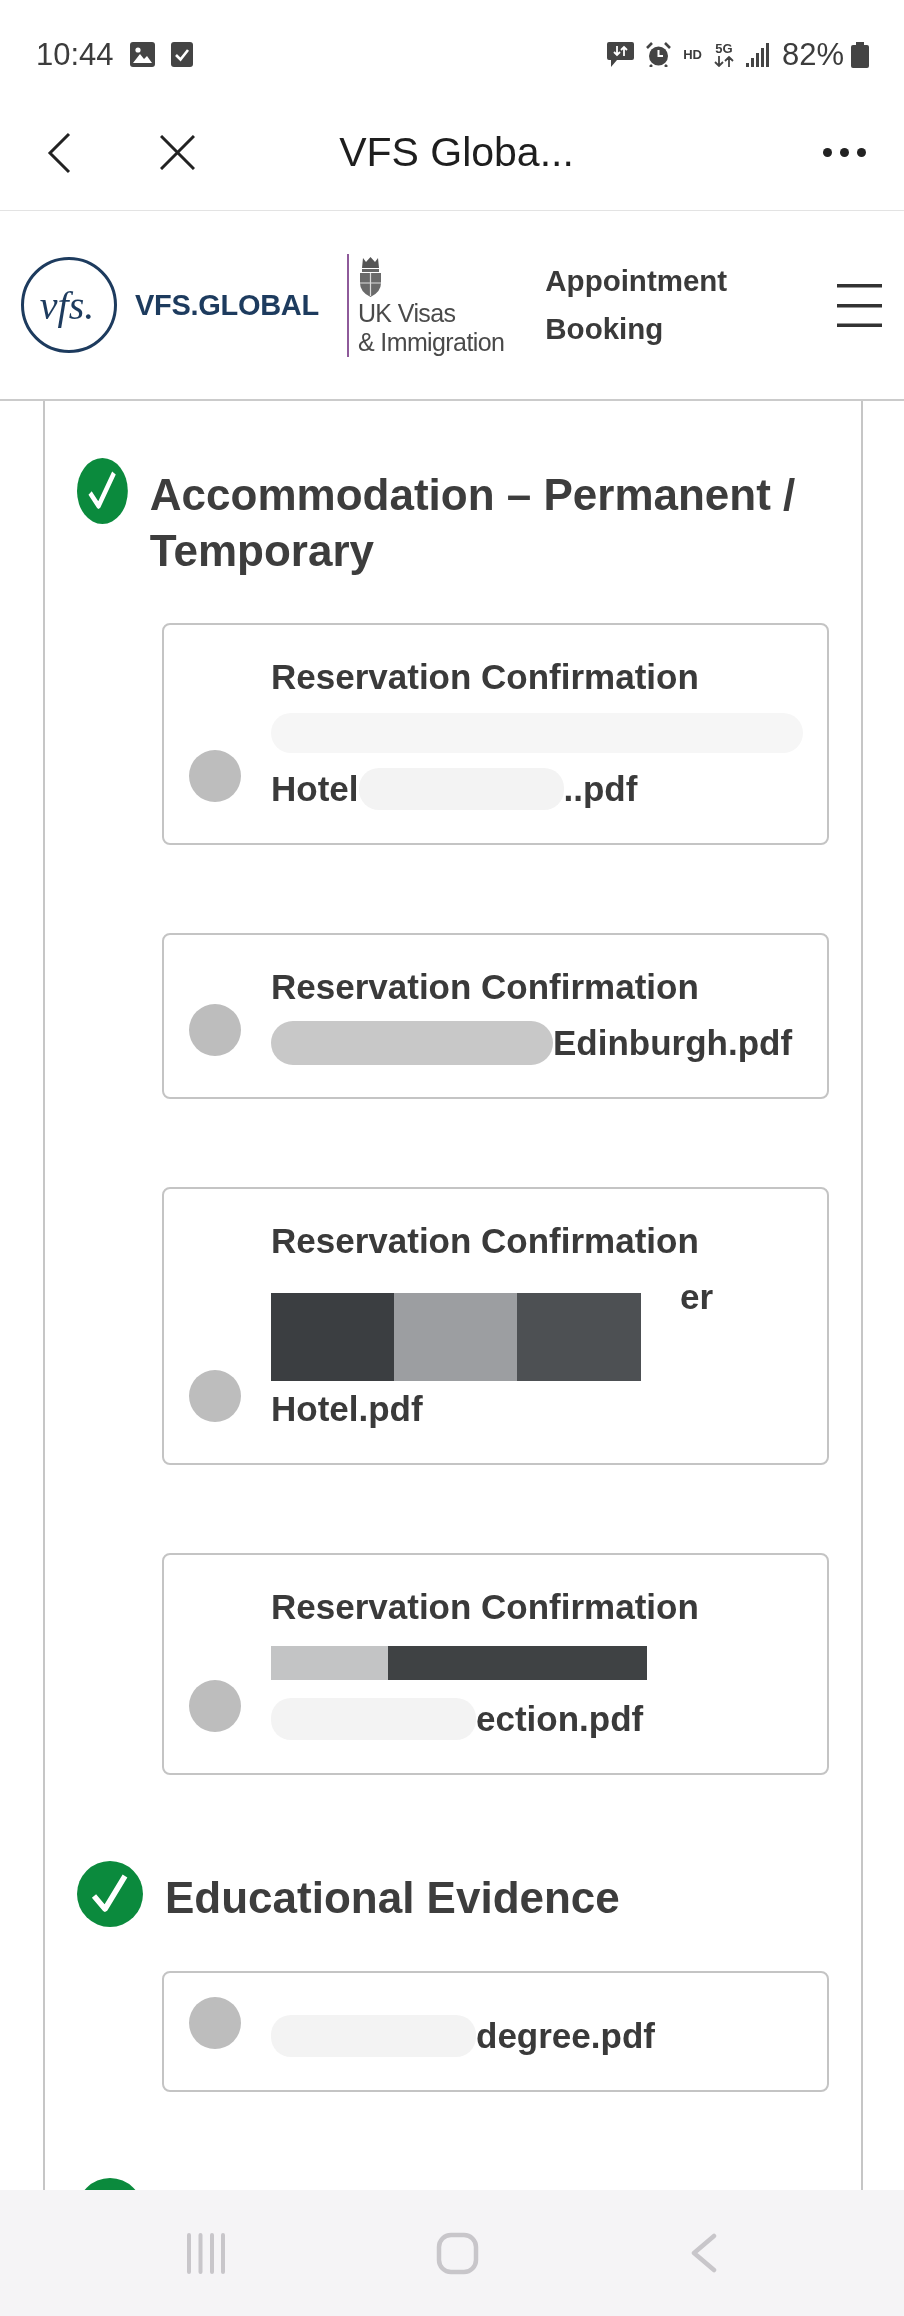  Describe the element at coordinates (859, 305) in the screenshot. I see `menu-icon` at that location.